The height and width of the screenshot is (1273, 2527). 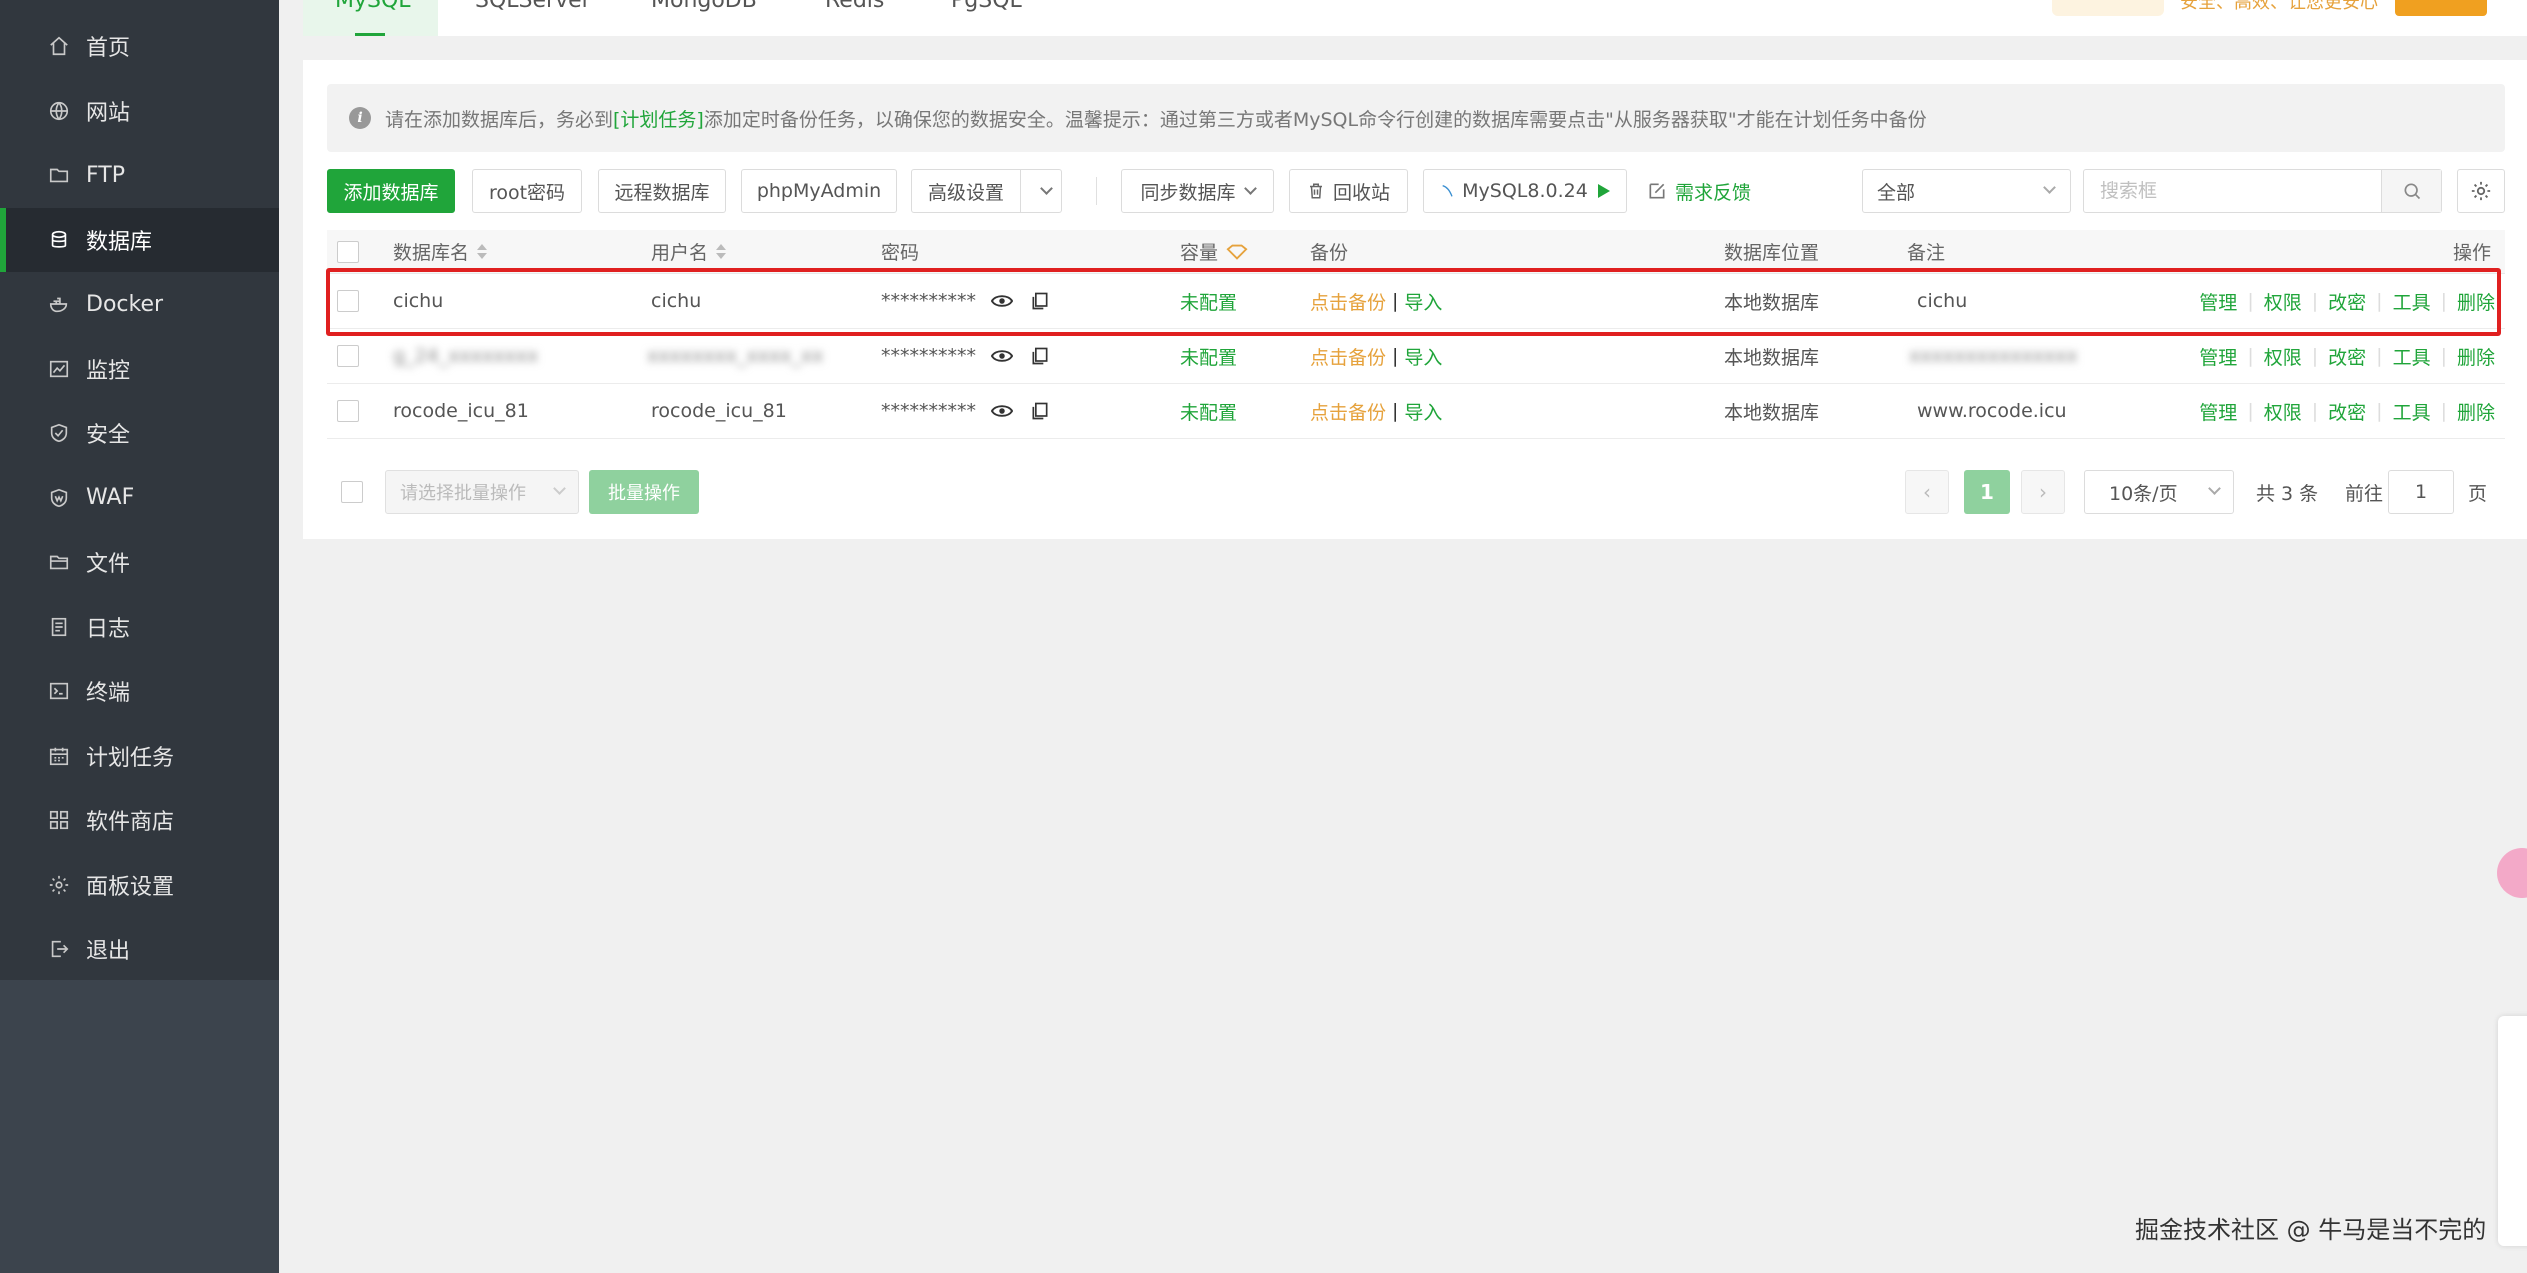 What do you see at coordinates (139, 175) in the screenshot?
I see `sidebar-item-ftp: FTP` at bounding box center [139, 175].